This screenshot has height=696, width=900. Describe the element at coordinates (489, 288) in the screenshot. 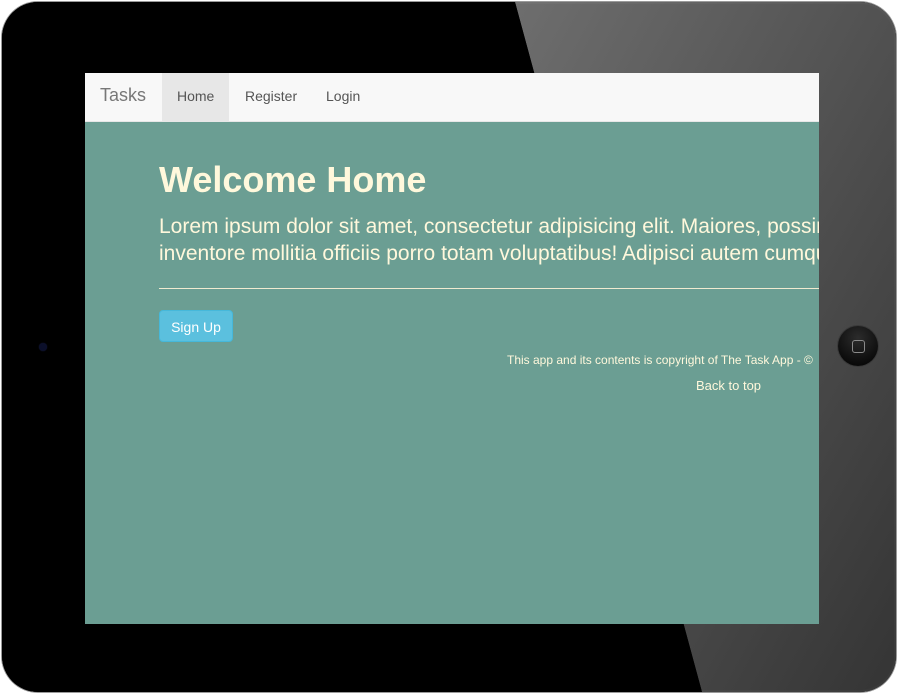

I see `divider` at that location.